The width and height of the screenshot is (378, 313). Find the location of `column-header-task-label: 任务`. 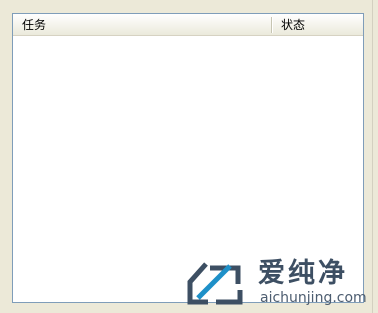

column-header-task-label: 任务 is located at coordinates (34, 25).